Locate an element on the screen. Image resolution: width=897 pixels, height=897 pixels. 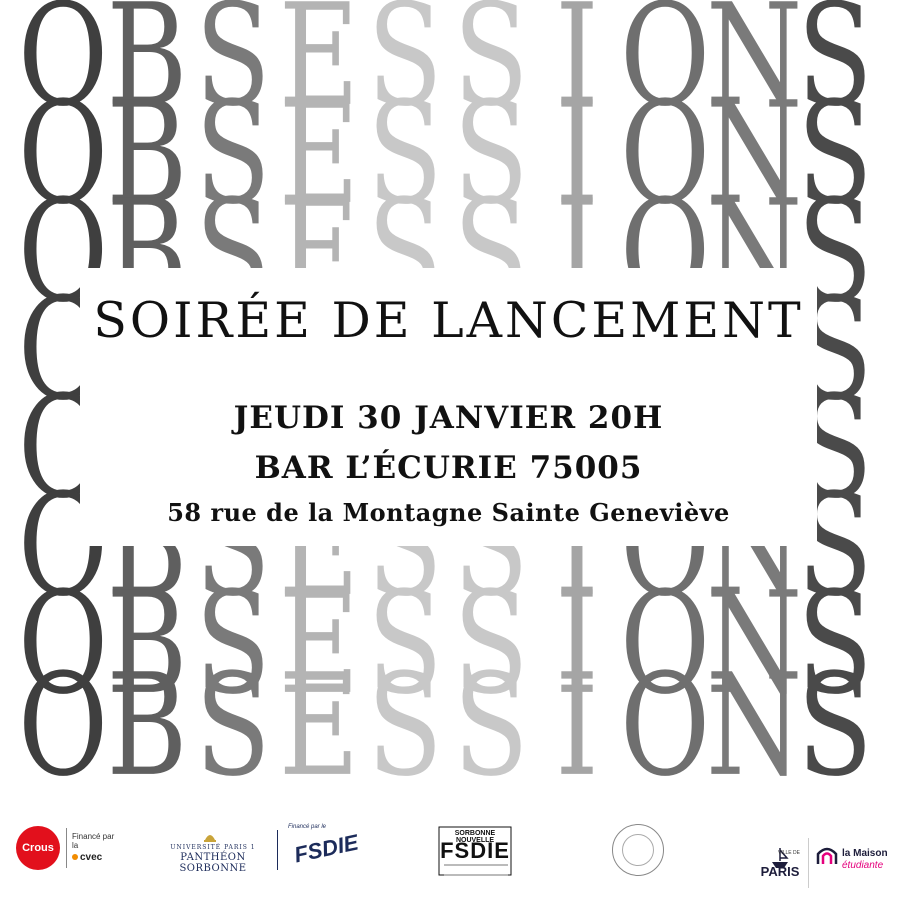
fsdie-stamp-caption: Financé par le is located at coordinates (307, 827).